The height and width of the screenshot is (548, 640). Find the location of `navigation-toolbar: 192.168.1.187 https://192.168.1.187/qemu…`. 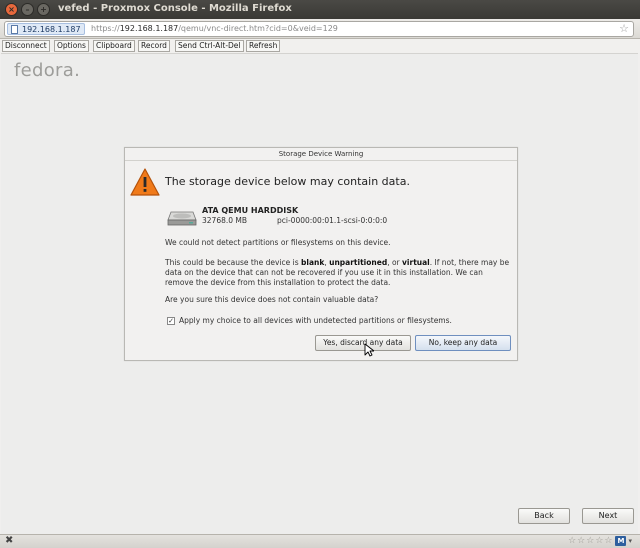

navigation-toolbar: 192.168.1.187 https://192.168.1.187/qemu… is located at coordinates (320, 29).